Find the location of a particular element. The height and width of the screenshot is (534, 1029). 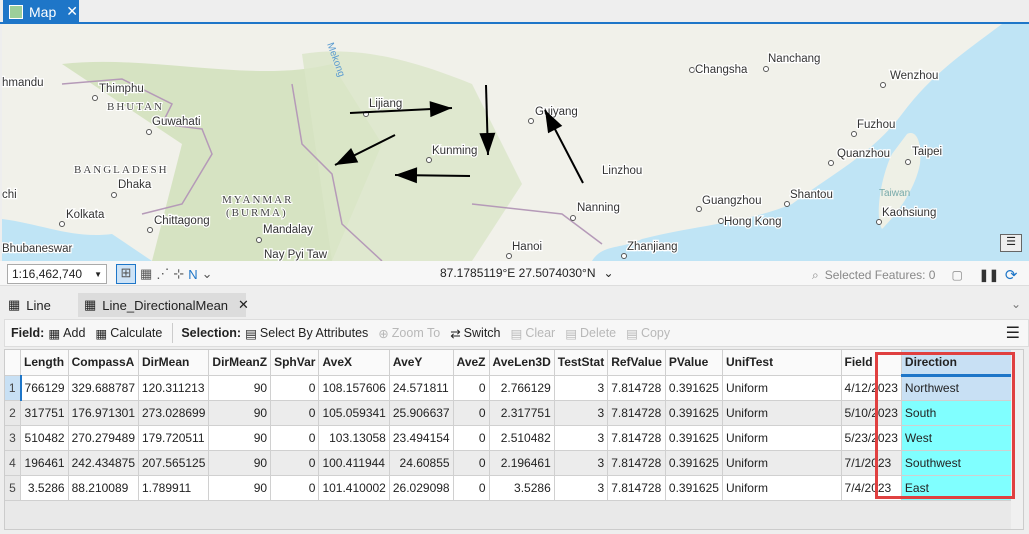

basemap-icon: ☰ is located at coordinates (1011, 243).